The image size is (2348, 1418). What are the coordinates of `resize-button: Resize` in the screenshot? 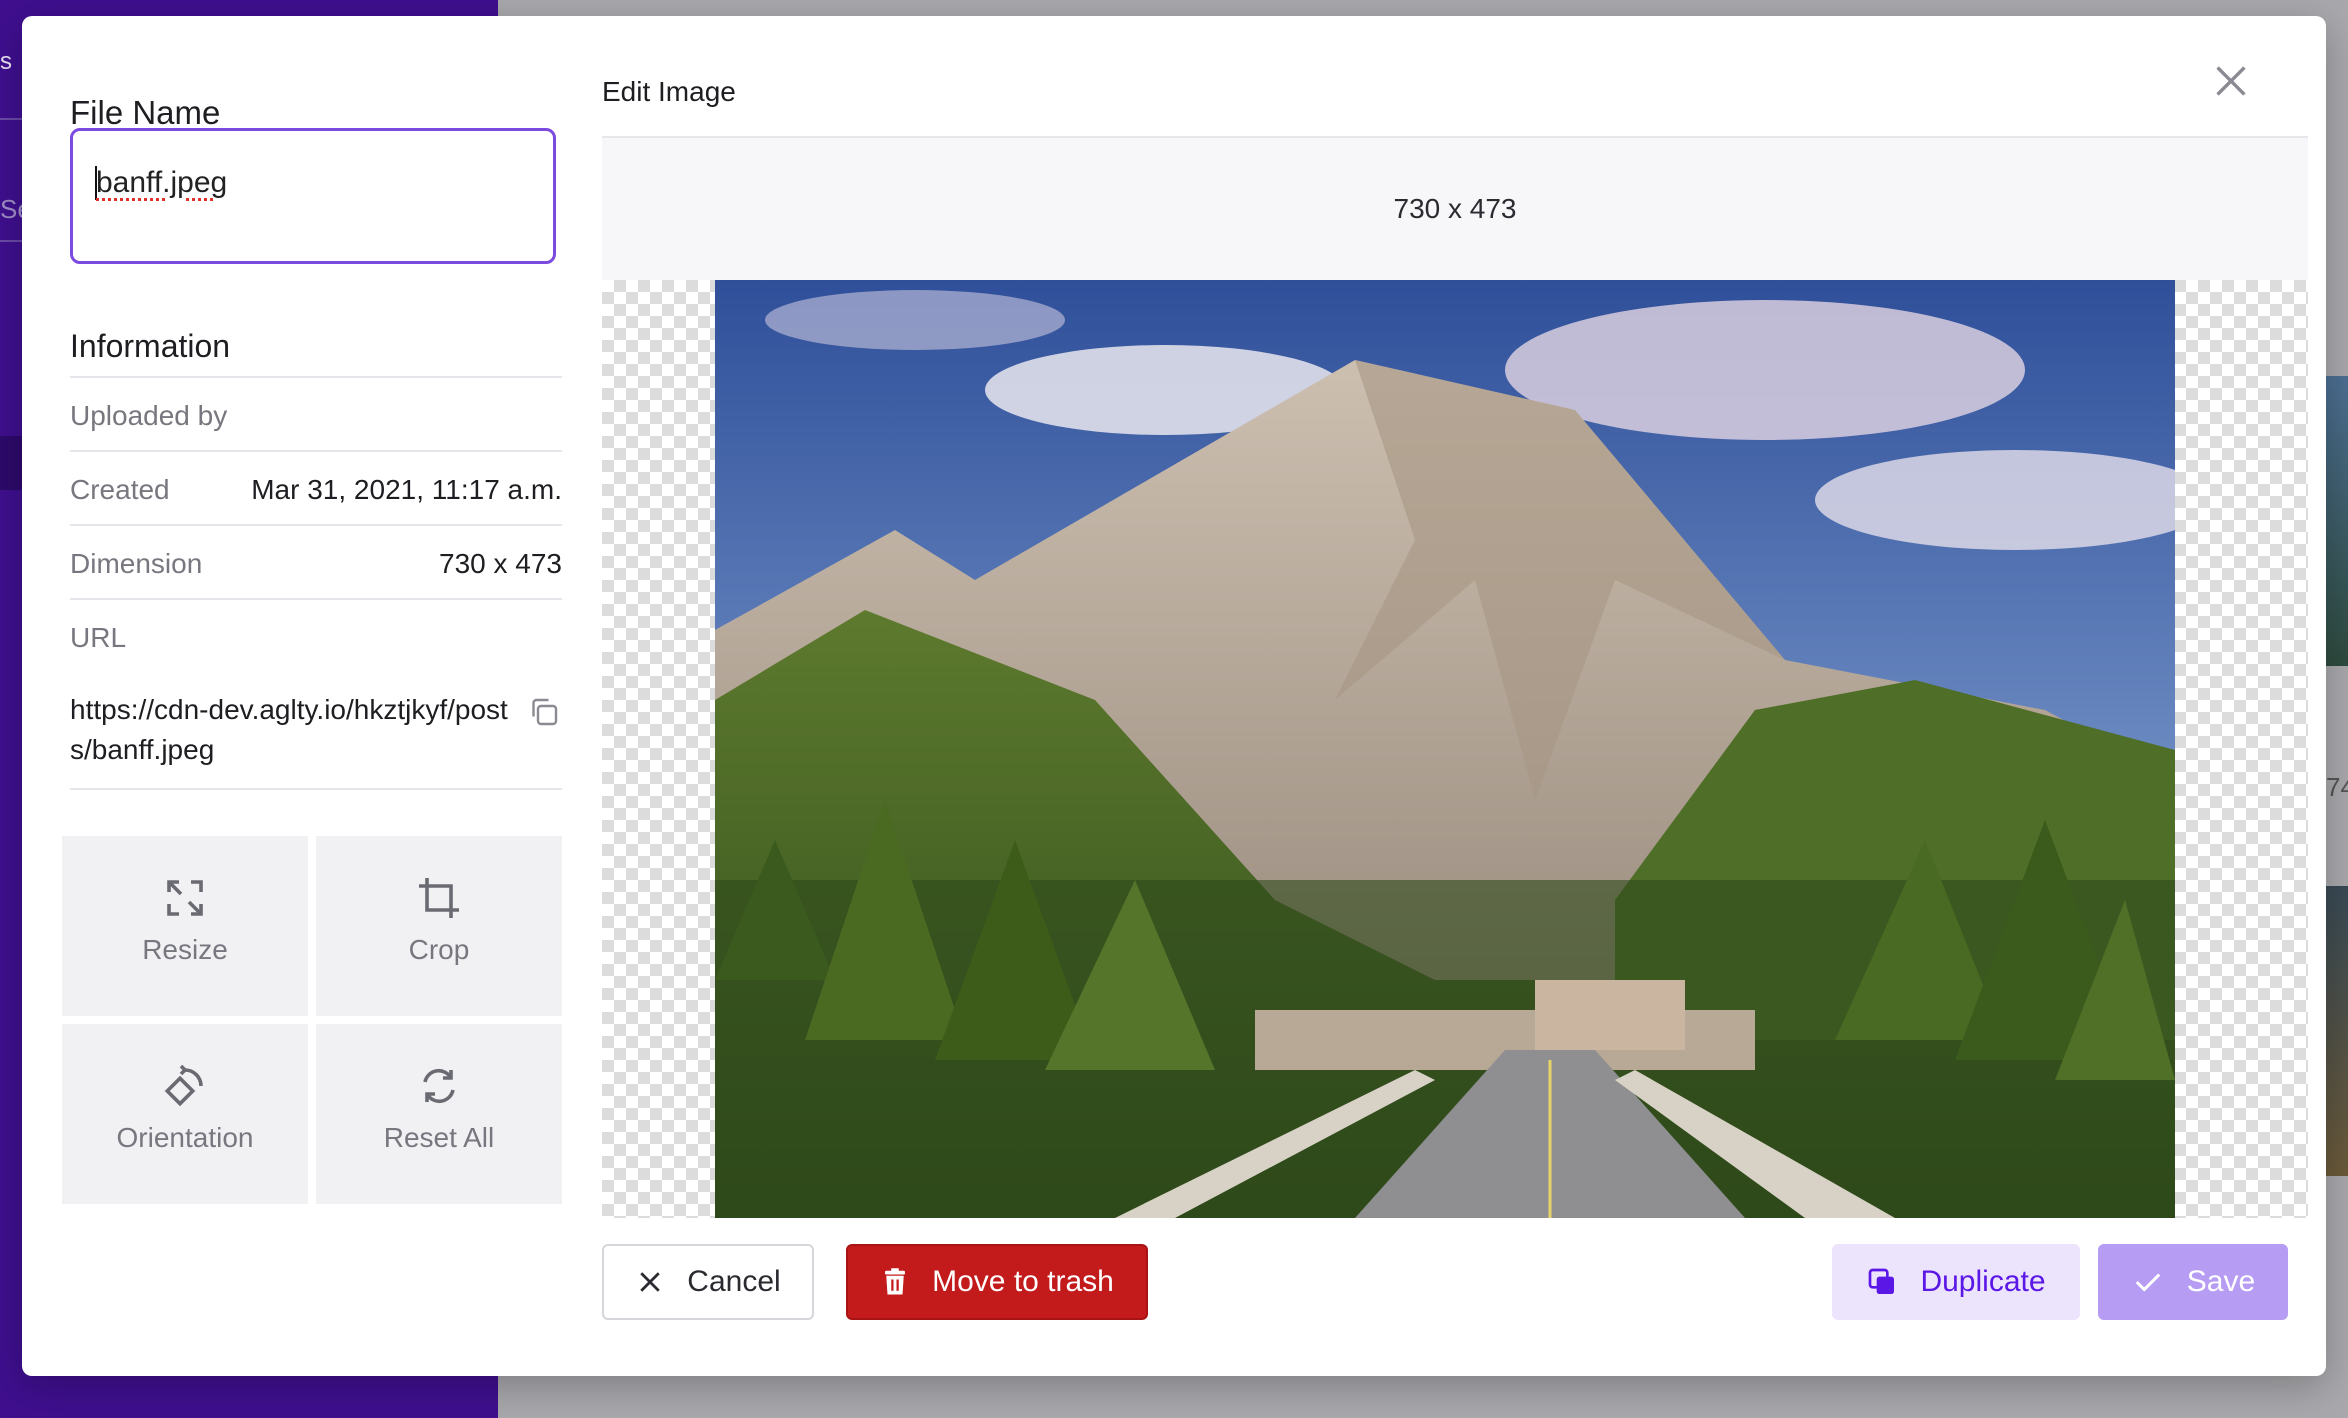 It's located at (185, 926).